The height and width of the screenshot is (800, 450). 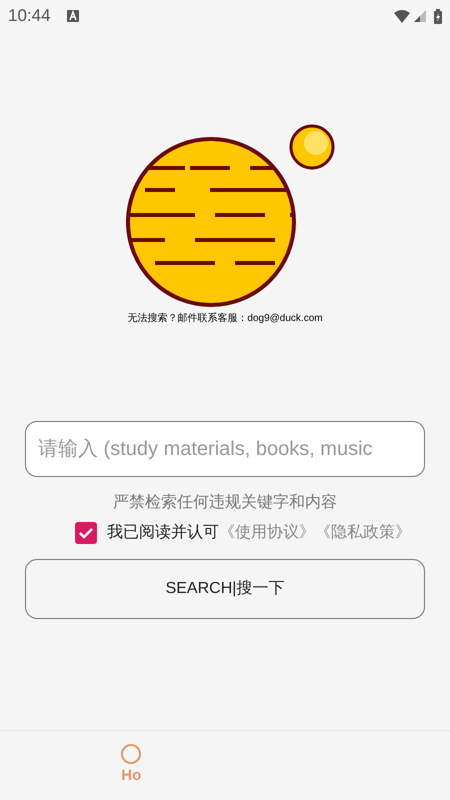 I want to click on nav-tab: Ho, so click(x=131, y=765).